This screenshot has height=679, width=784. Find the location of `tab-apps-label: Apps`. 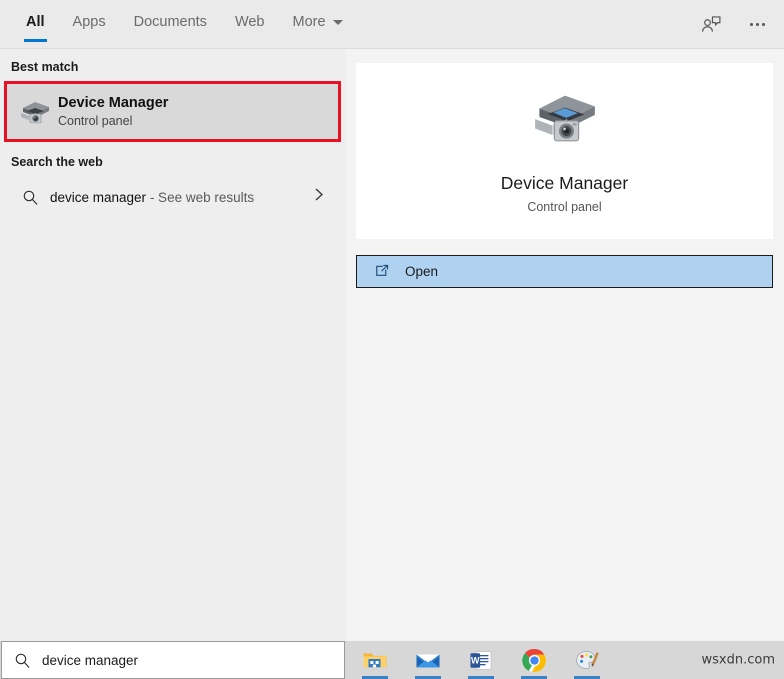

tab-apps-label: Apps is located at coordinates (89, 22).